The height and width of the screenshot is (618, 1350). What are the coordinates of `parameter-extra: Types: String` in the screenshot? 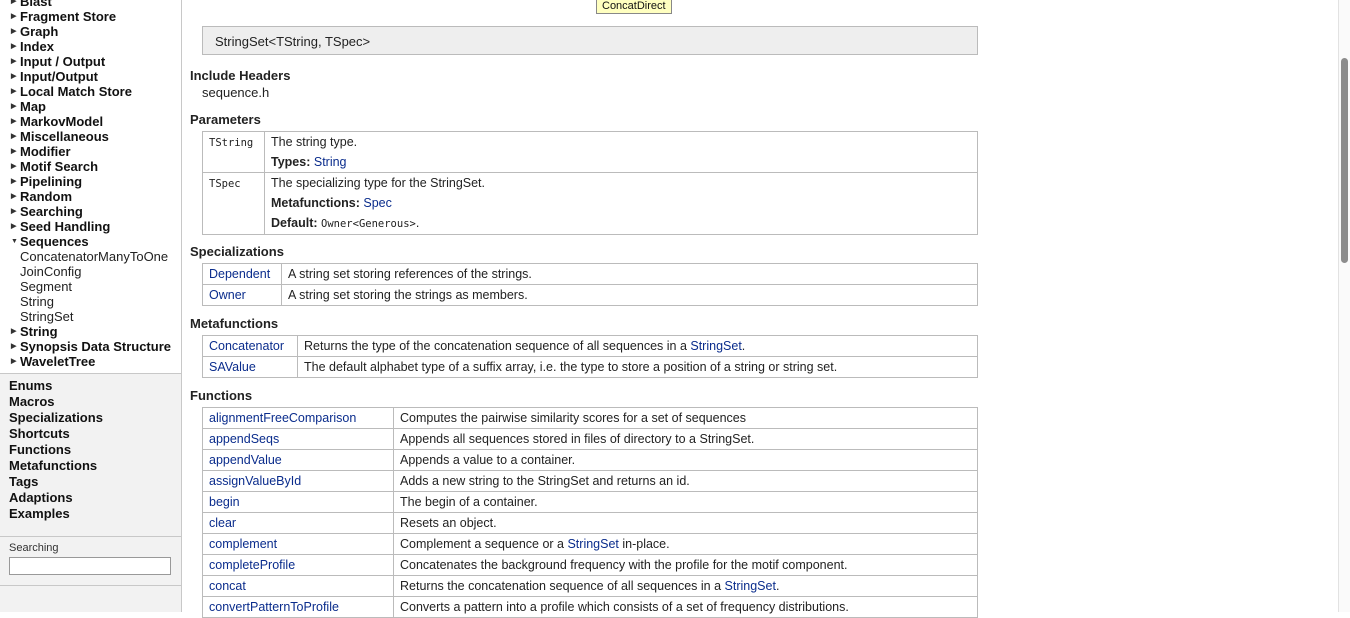 It's located at (621, 162).